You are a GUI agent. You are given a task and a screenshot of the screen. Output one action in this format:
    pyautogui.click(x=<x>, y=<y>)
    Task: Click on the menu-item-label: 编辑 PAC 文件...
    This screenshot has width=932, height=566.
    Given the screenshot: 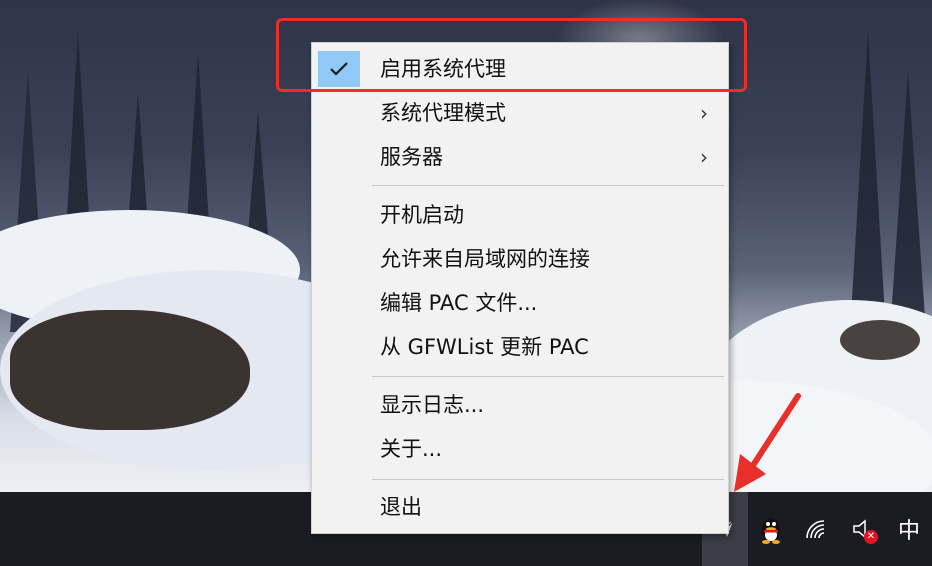 What is the action you would take?
    pyautogui.click(x=459, y=303)
    